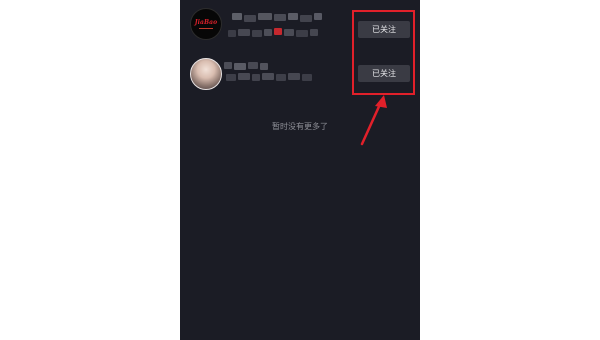 The width and height of the screenshot is (600, 340). Describe the element at coordinates (373, 120) in the screenshot. I see `annotation-arrow-icon` at that location.